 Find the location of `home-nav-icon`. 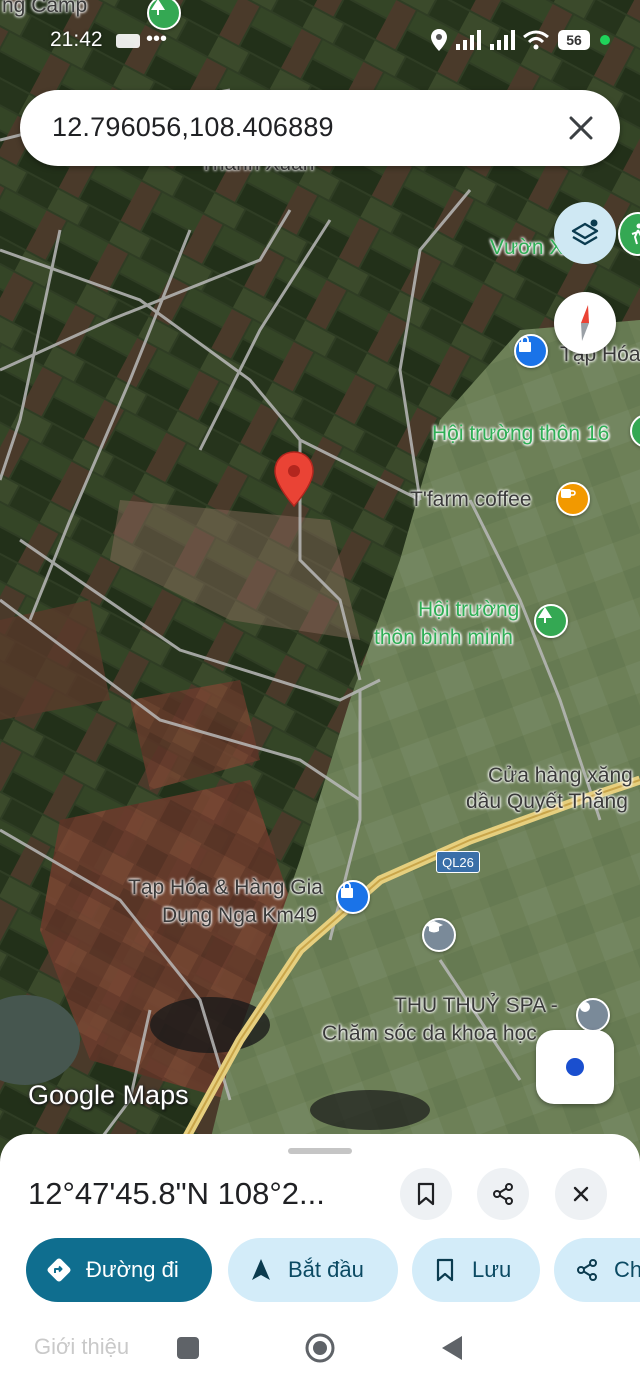

home-nav-icon is located at coordinates (320, 1348).